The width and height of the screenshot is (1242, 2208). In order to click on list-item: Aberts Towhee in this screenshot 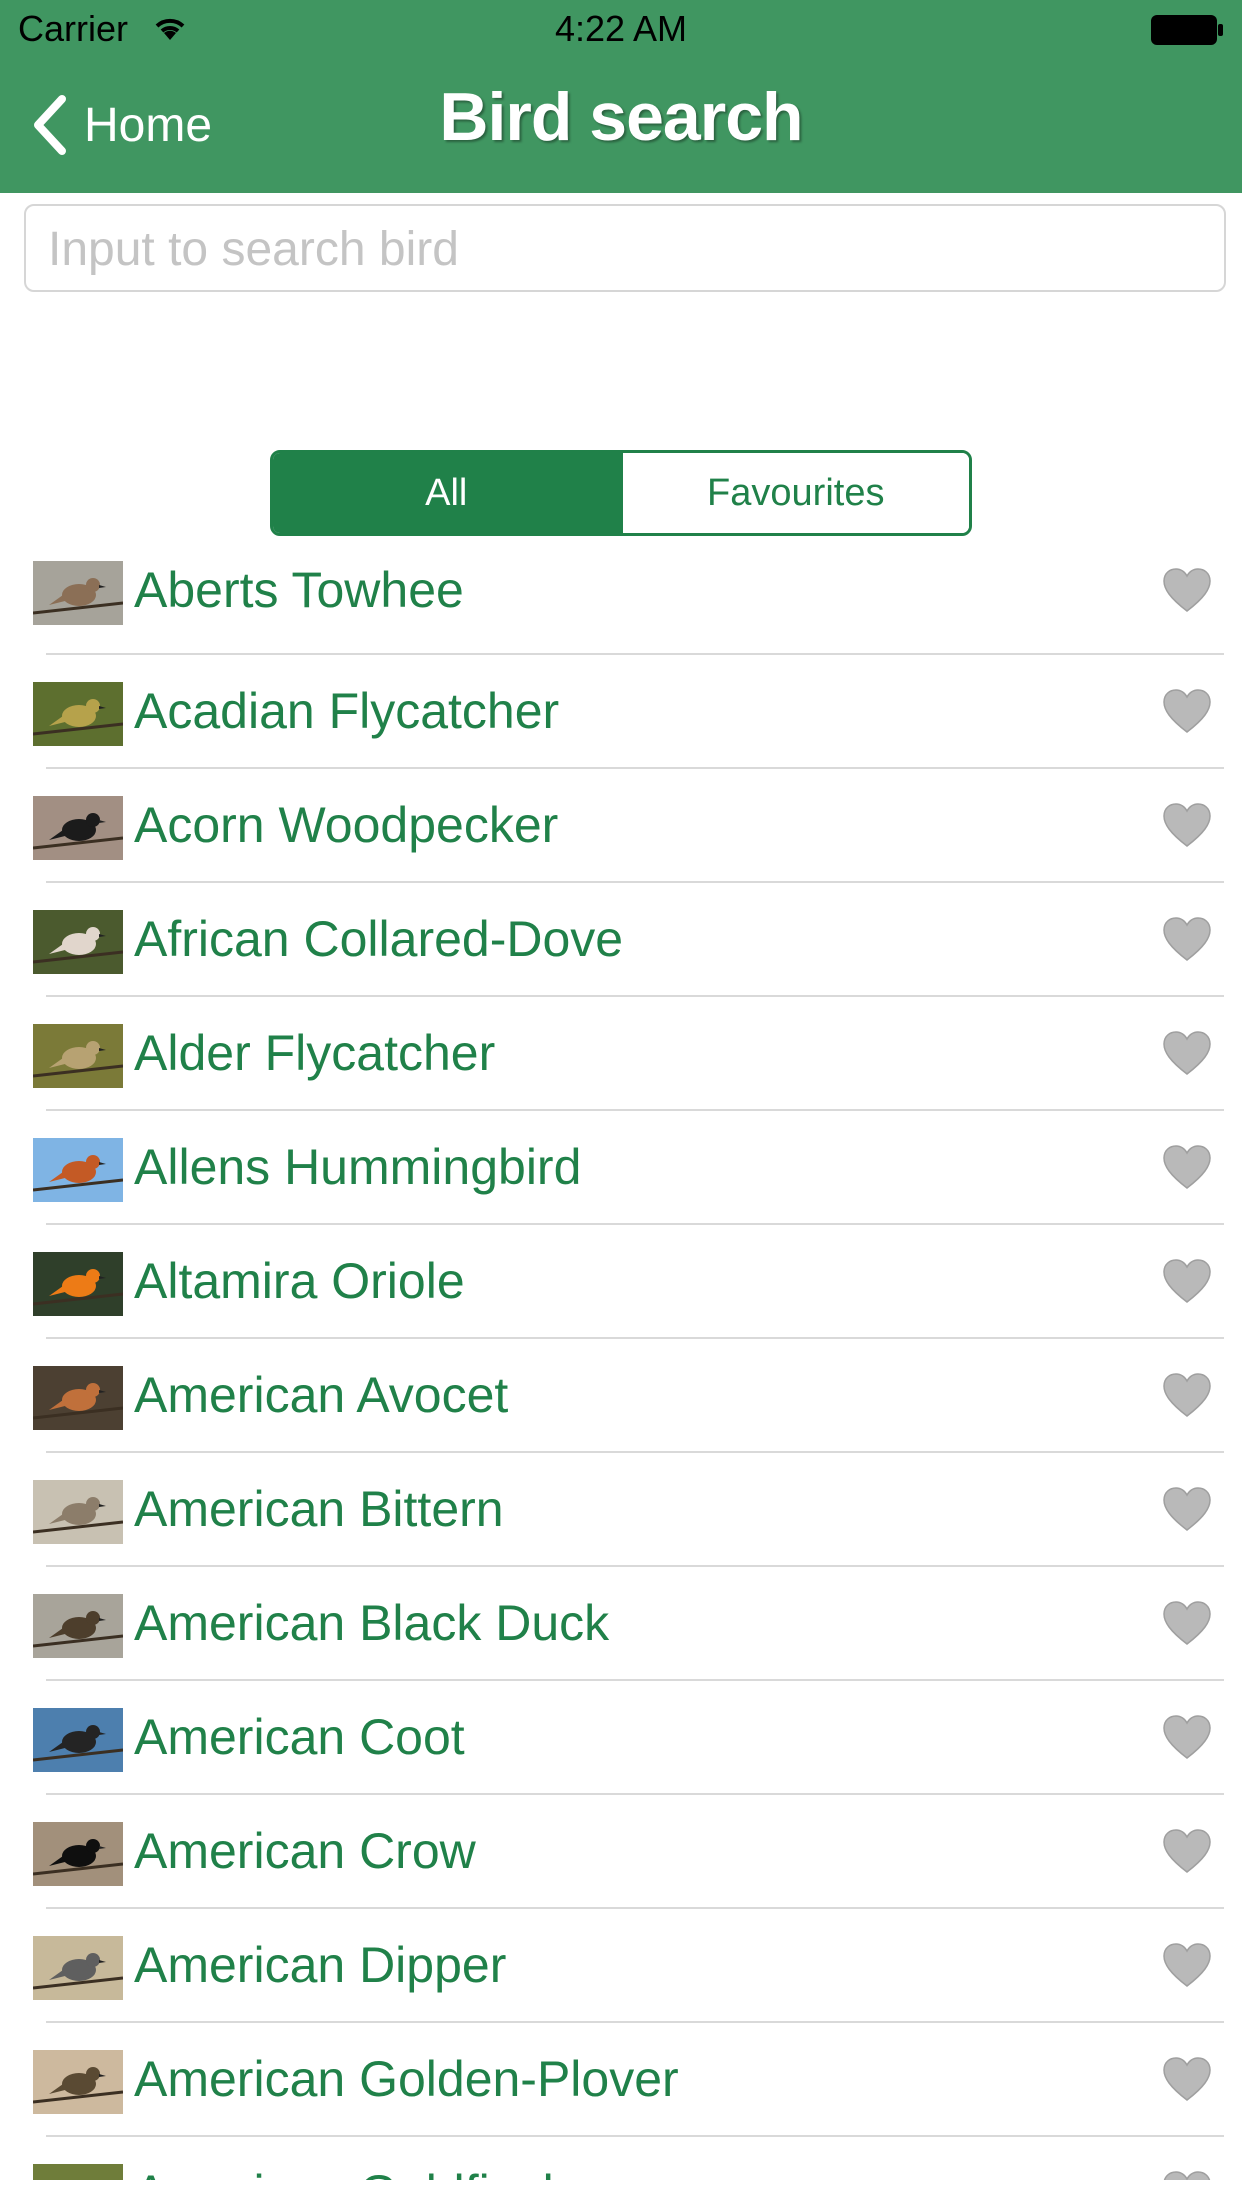, I will do `click(621, 604)`.